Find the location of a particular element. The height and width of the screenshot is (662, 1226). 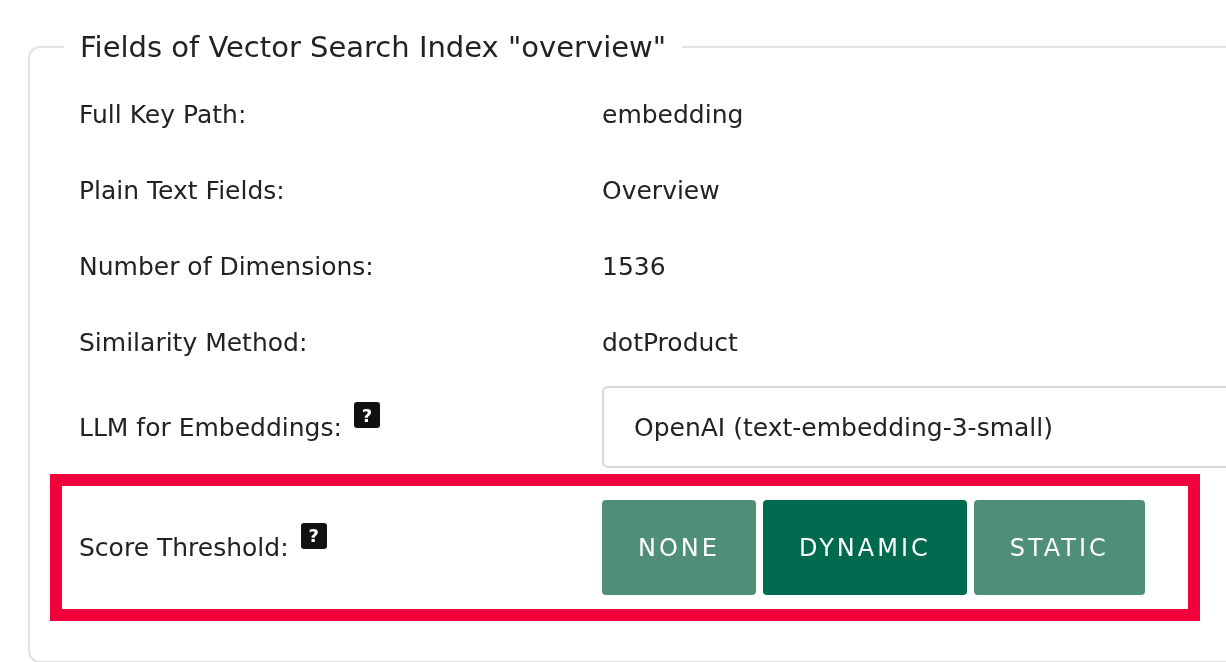

field-label: Plain Text Fields: is located at coordinates (182, 190).